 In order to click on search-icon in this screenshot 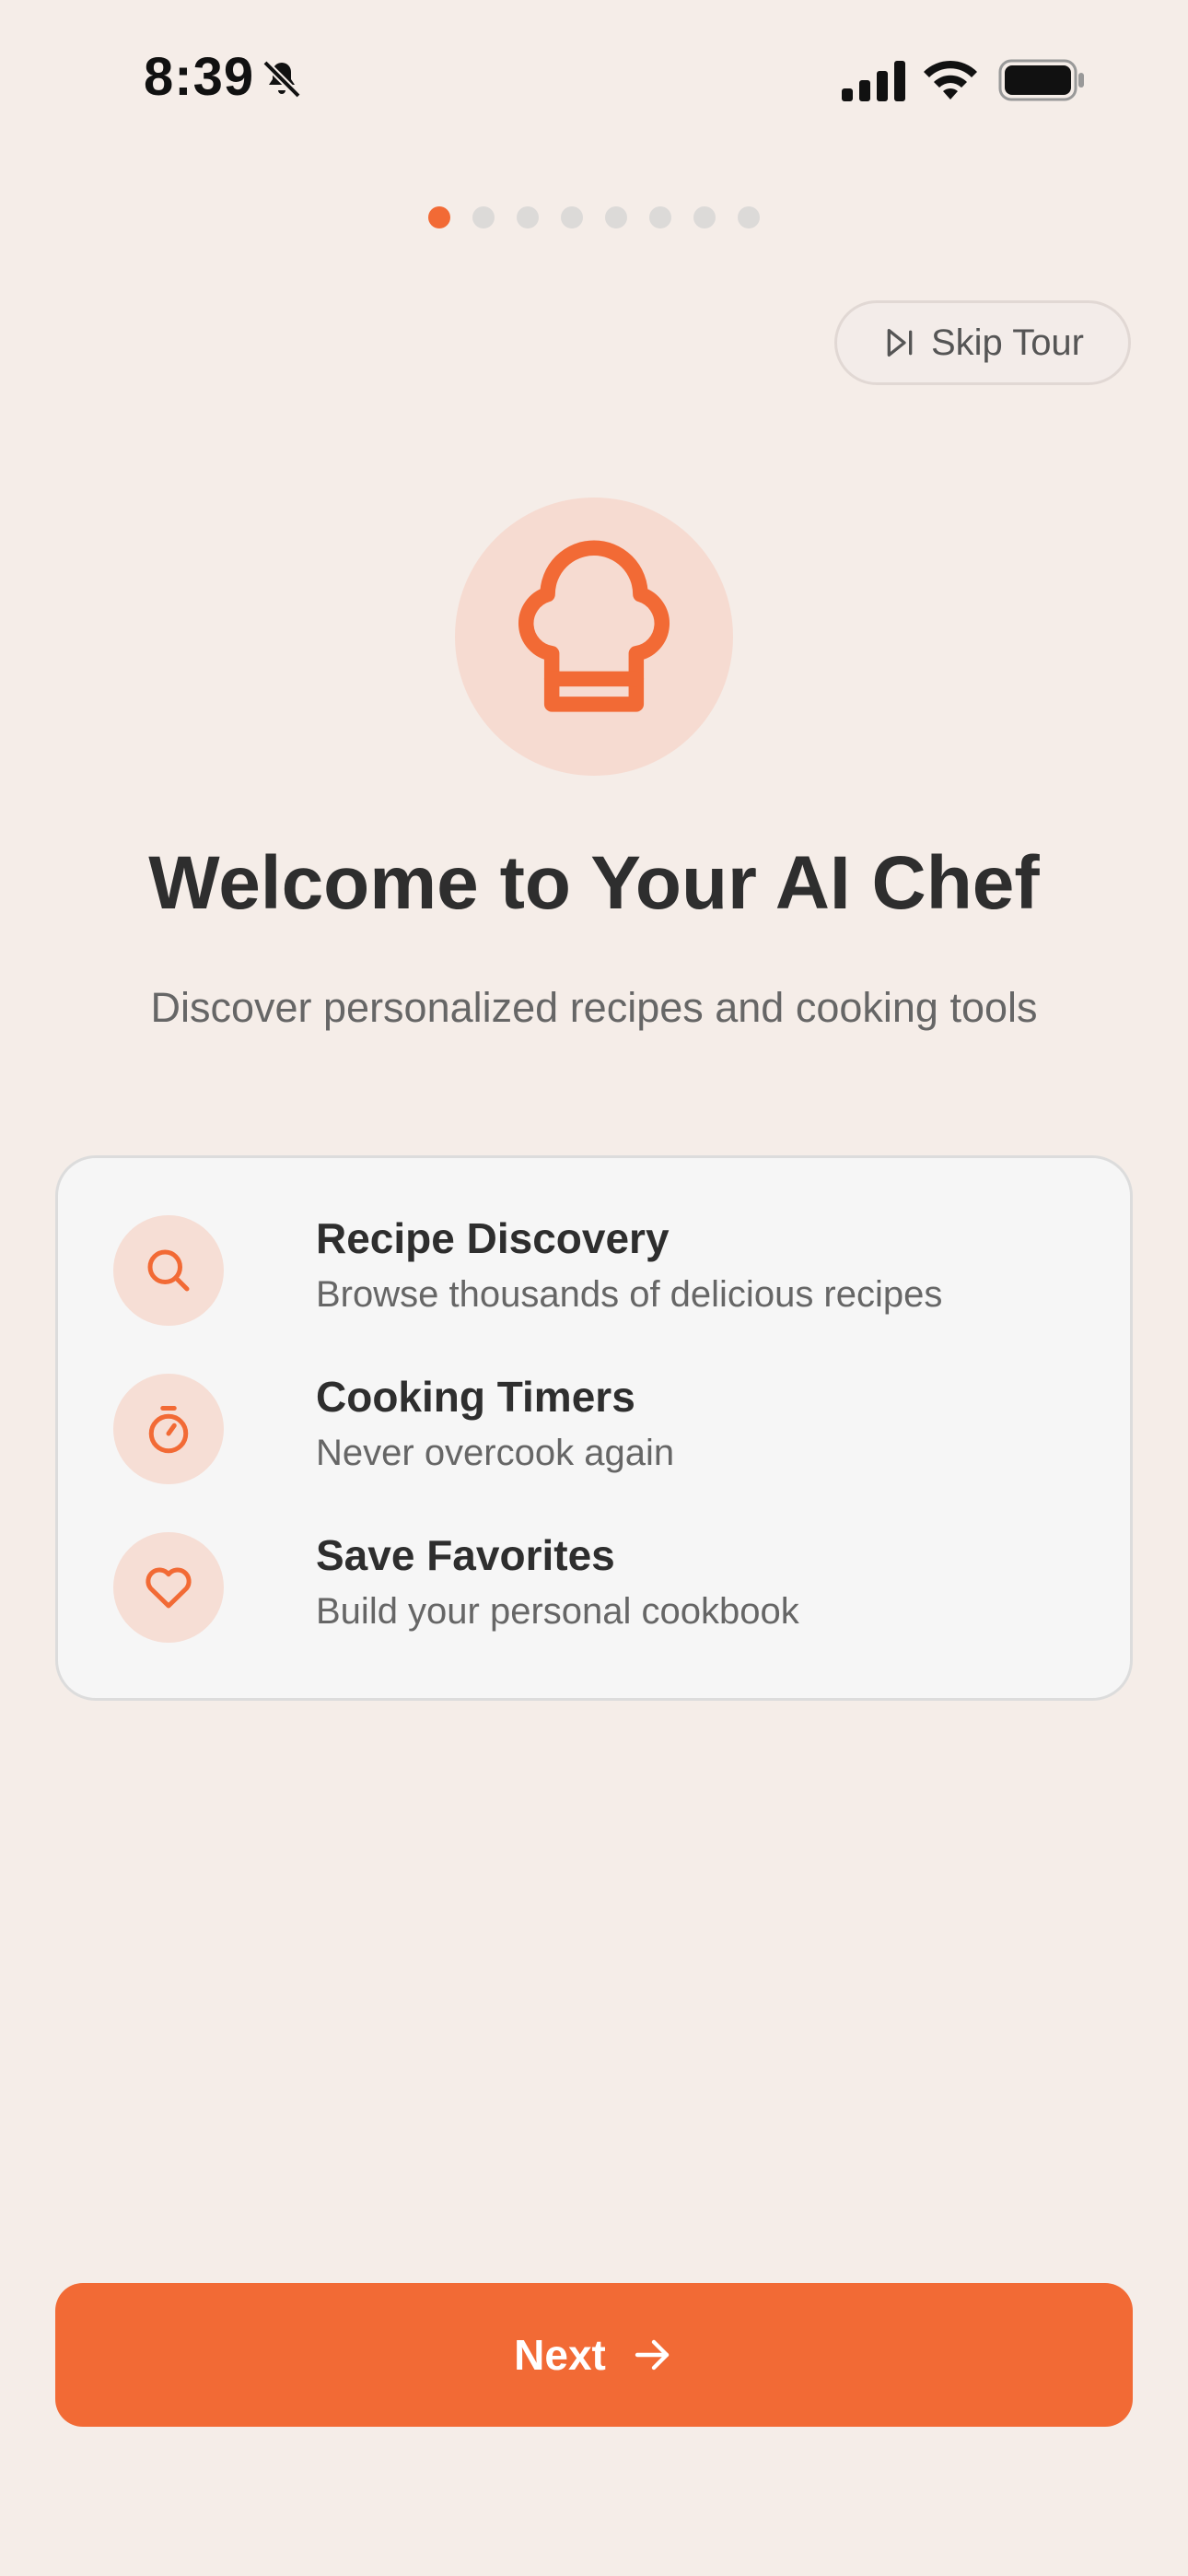, I will do `click(168, 1270)`.